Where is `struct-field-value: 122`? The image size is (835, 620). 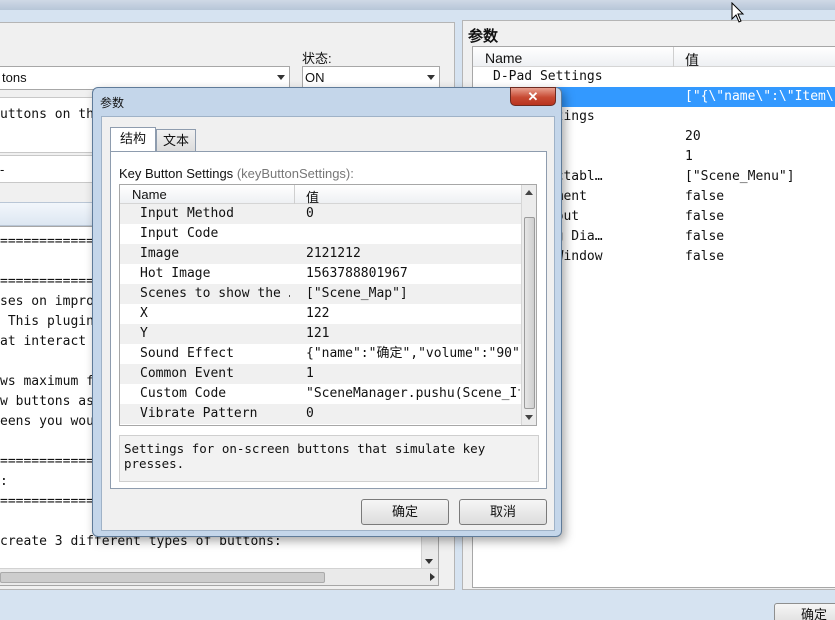 struct-field-value: 122 is located at coordinates (318, 313).